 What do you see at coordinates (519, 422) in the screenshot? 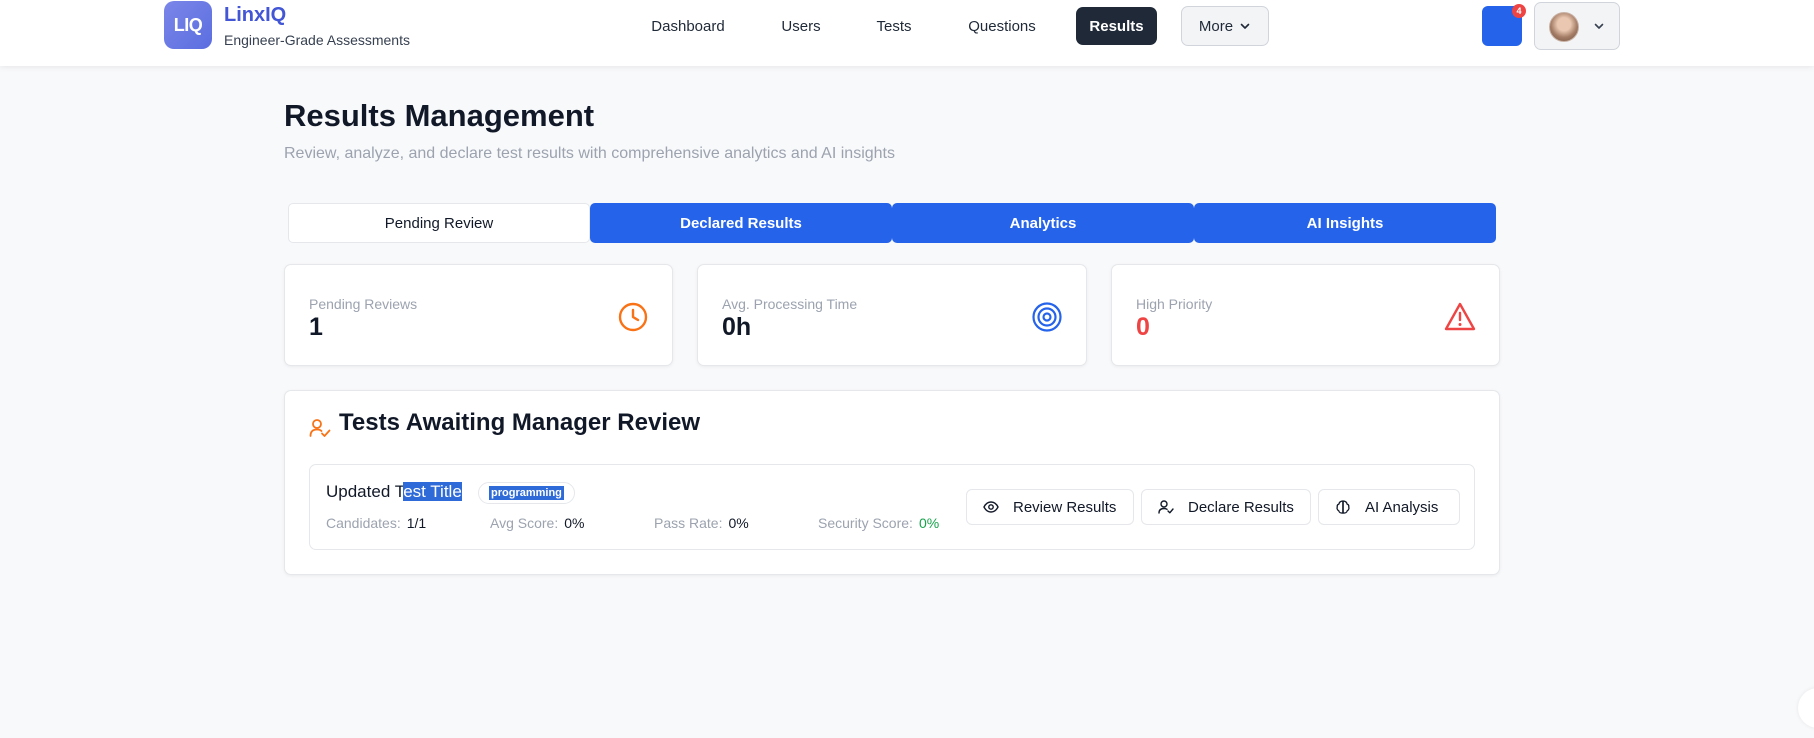
I see `panel-title: Tests Awaiting Manager Review` at bounding box center [519, 422].